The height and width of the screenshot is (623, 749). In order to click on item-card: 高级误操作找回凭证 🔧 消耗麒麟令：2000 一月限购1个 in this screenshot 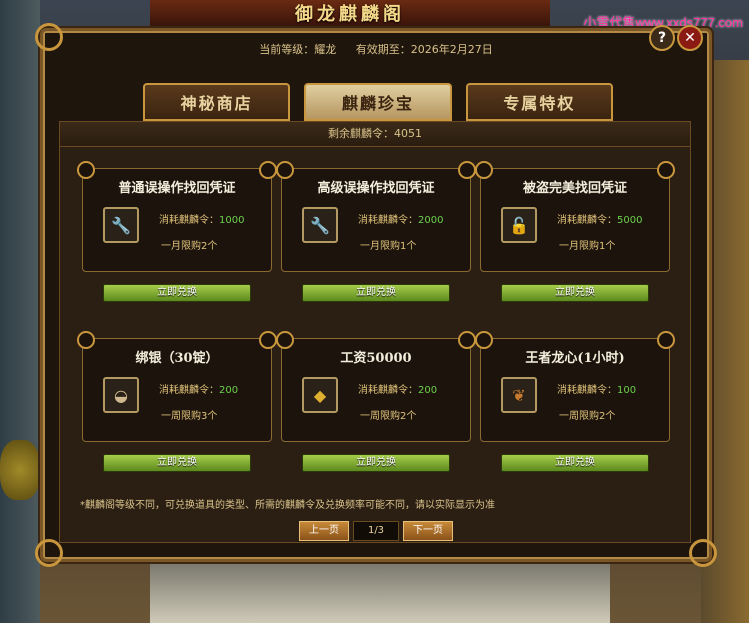, I will do `click(376, 216)`.